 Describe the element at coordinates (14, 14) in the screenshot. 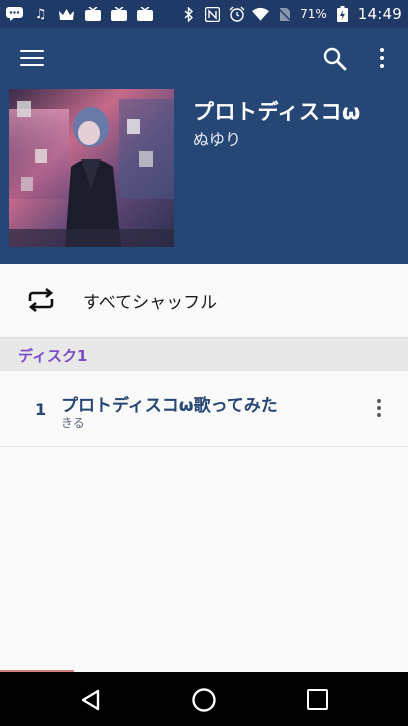

I see `chat-icon` at that location.